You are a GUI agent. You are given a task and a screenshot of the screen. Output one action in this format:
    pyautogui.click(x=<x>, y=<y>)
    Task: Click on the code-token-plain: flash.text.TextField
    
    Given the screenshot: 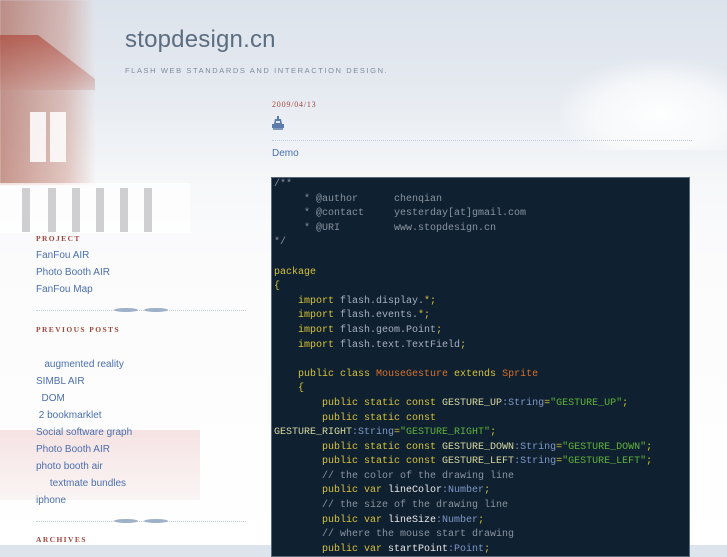 What is the action you would take?
    pyautogui.click(x=397, y=345)
    